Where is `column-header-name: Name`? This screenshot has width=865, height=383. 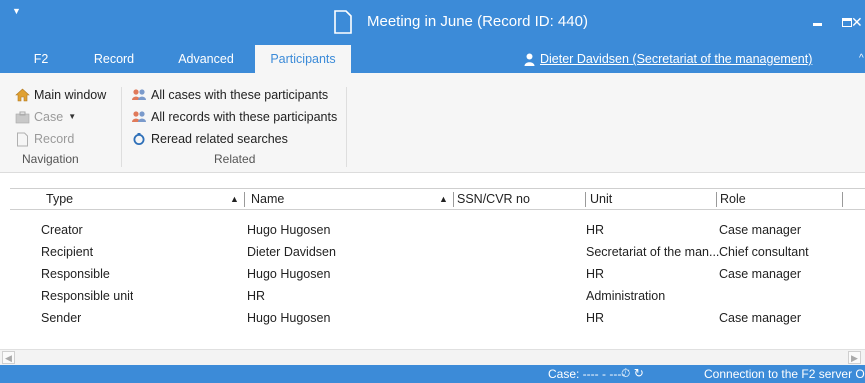 column-header-name: Name is located at coordinates (267, 199).